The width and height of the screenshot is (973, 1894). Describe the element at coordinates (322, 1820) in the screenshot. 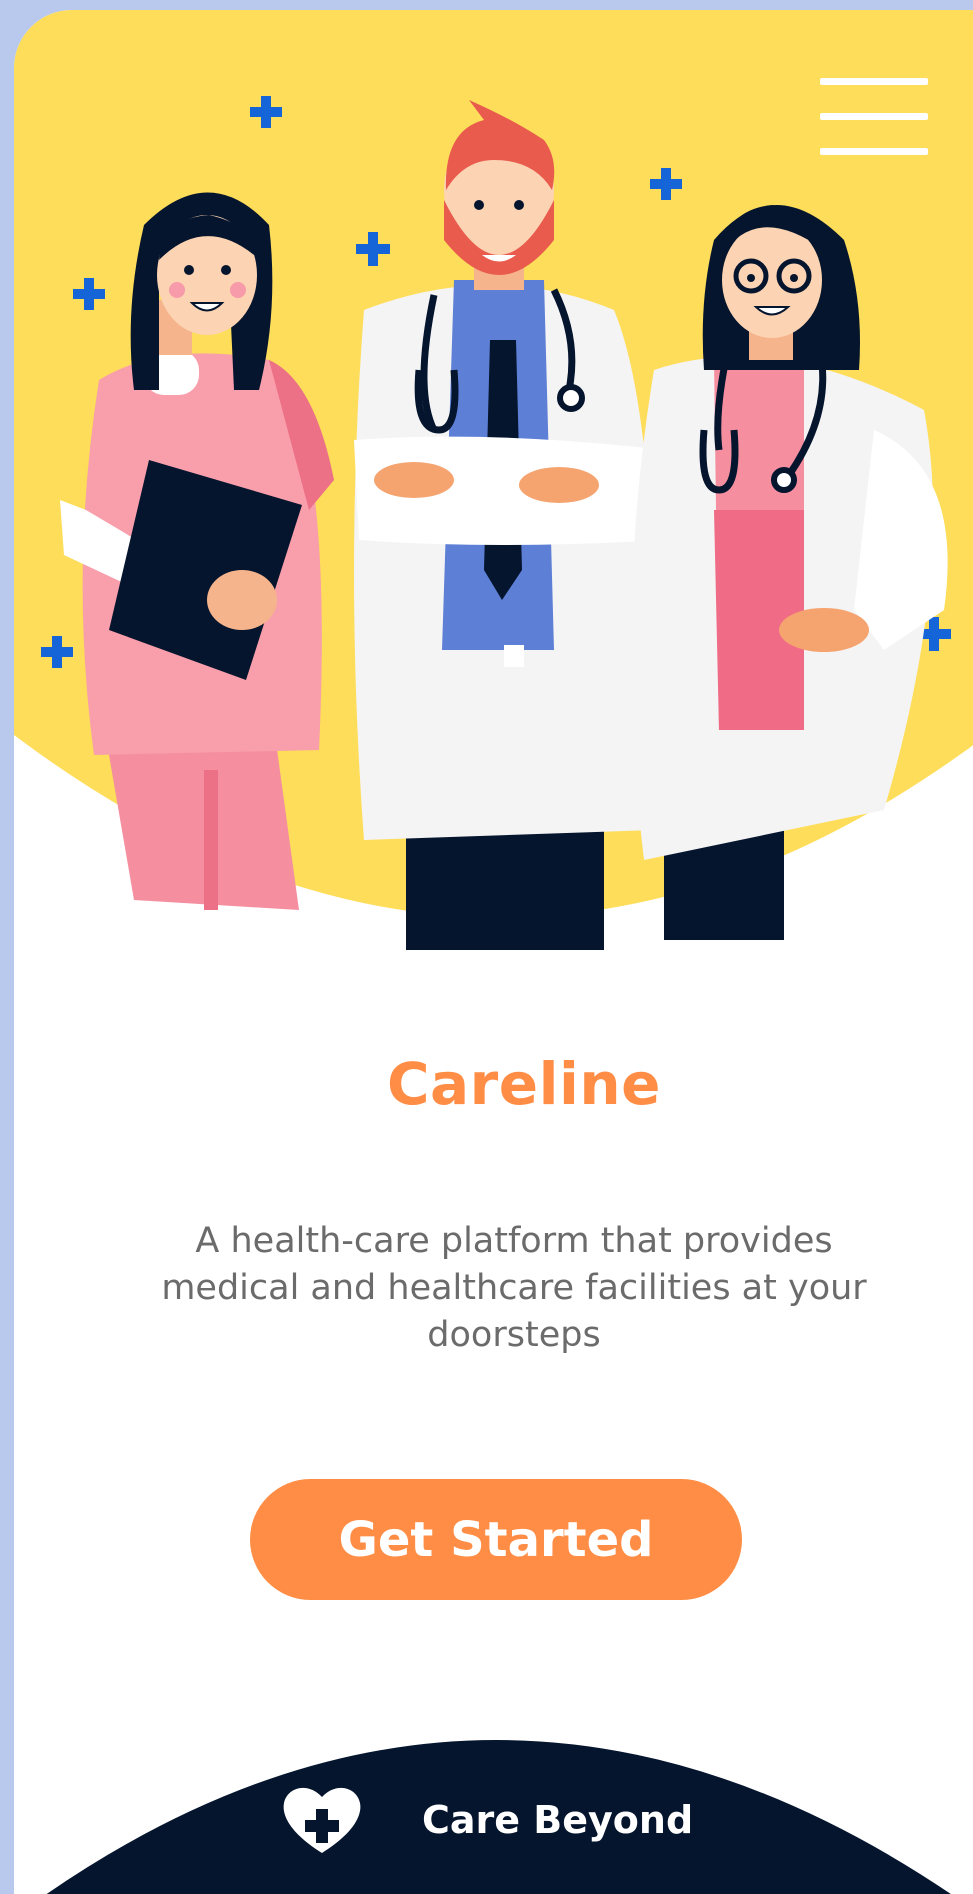

I see `heart-plus-icon` at that location.